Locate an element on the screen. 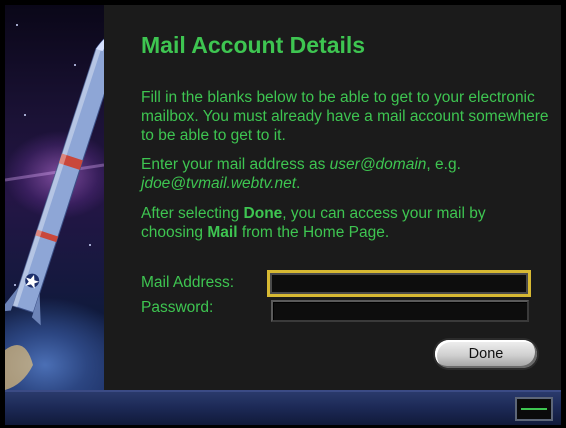 This screenshot has height=428, width=566. hint-prefix: Enter your mail address as is located at coordinates (235, 164).